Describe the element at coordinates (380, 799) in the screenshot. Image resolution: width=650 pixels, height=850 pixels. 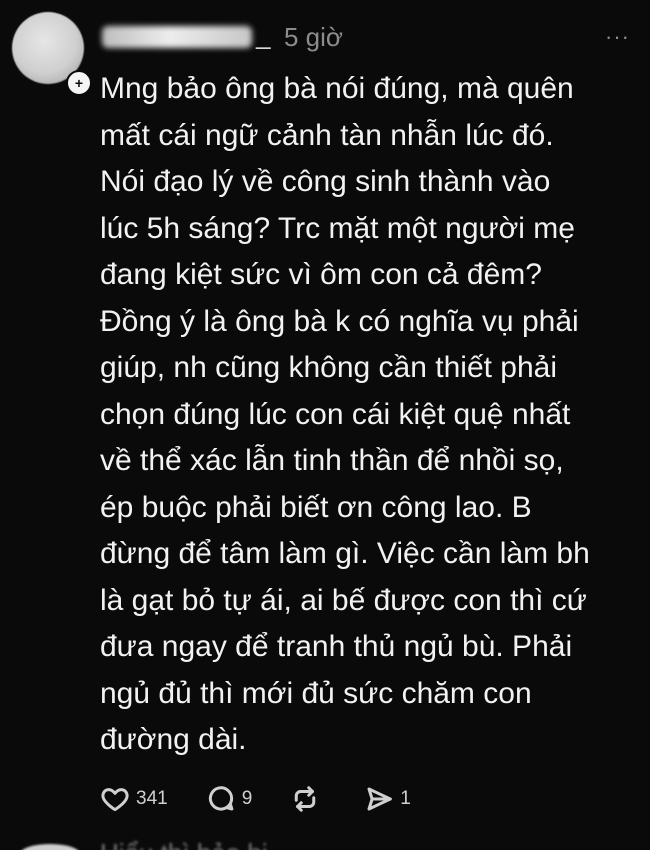
I see `share-icon` at that location.